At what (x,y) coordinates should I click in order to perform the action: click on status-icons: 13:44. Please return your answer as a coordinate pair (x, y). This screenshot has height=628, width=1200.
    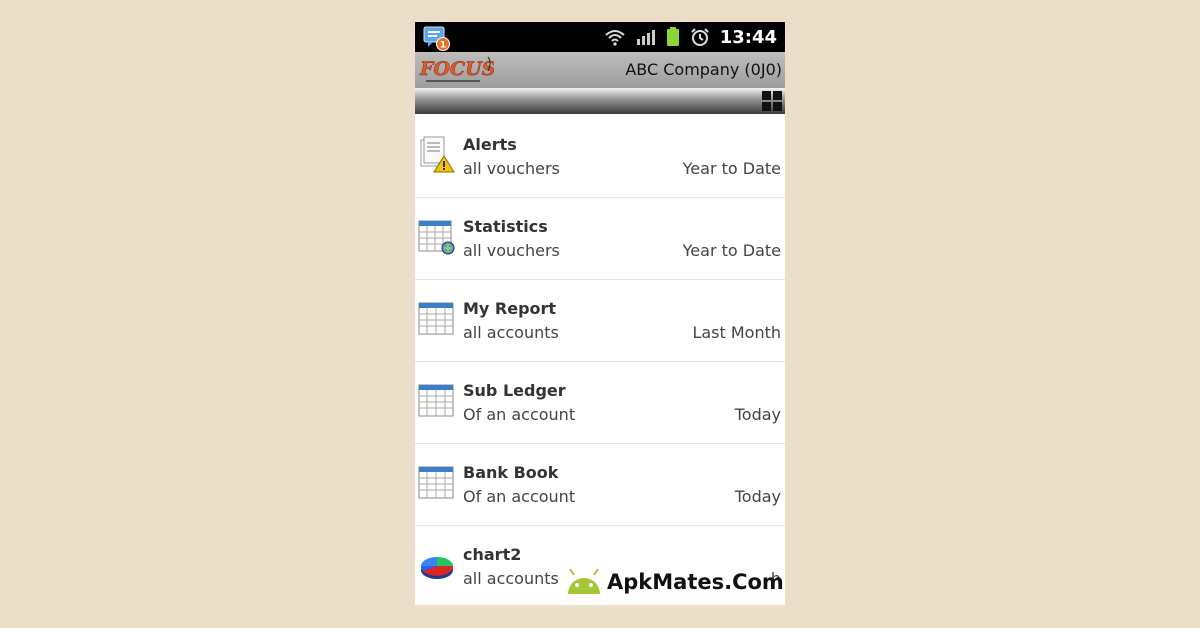
    Looking at the image, I should click on (690, 37).